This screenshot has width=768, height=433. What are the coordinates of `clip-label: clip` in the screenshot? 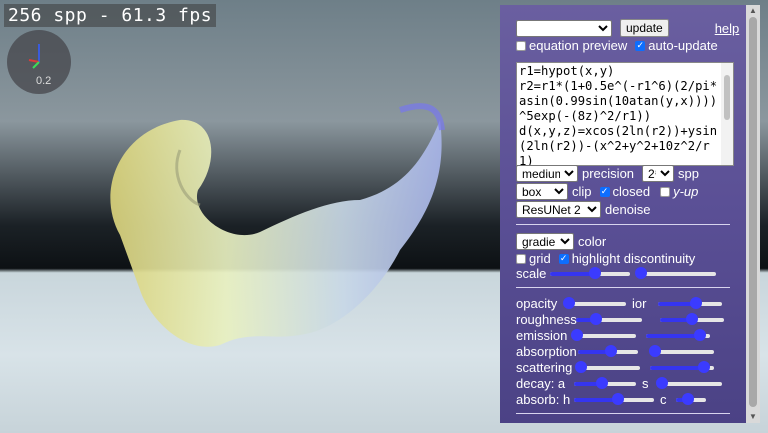 It's located at (582, 191).